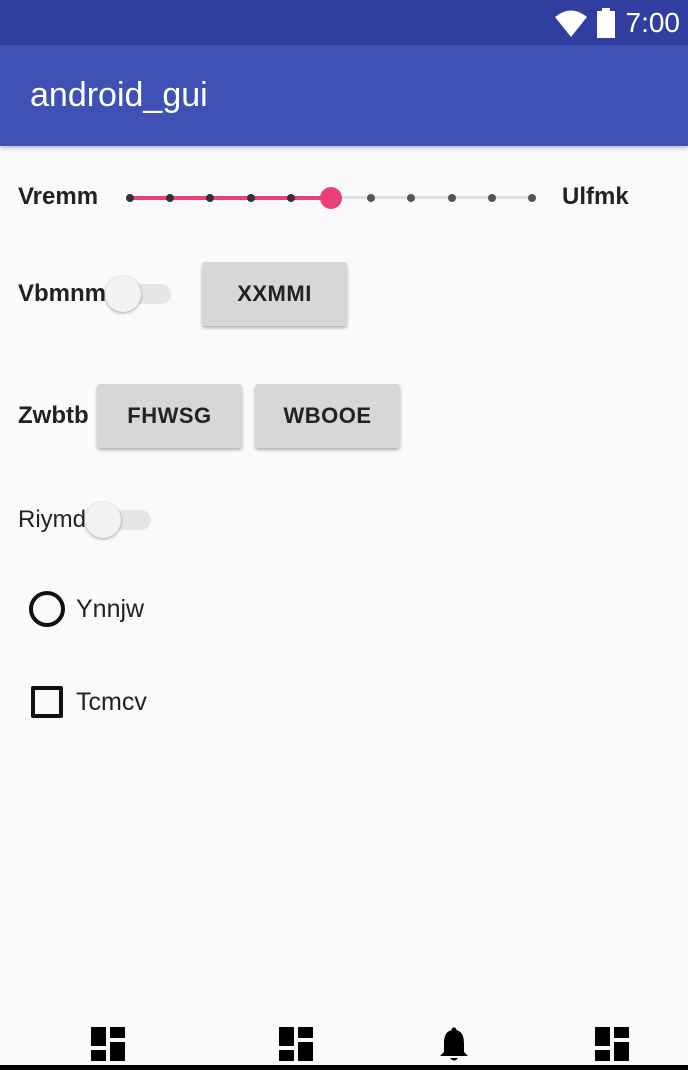  What do you see at coordinates (344, 22) in the screenshot?
I see `status-bar: 7:00` at bounding box center [344, 22].